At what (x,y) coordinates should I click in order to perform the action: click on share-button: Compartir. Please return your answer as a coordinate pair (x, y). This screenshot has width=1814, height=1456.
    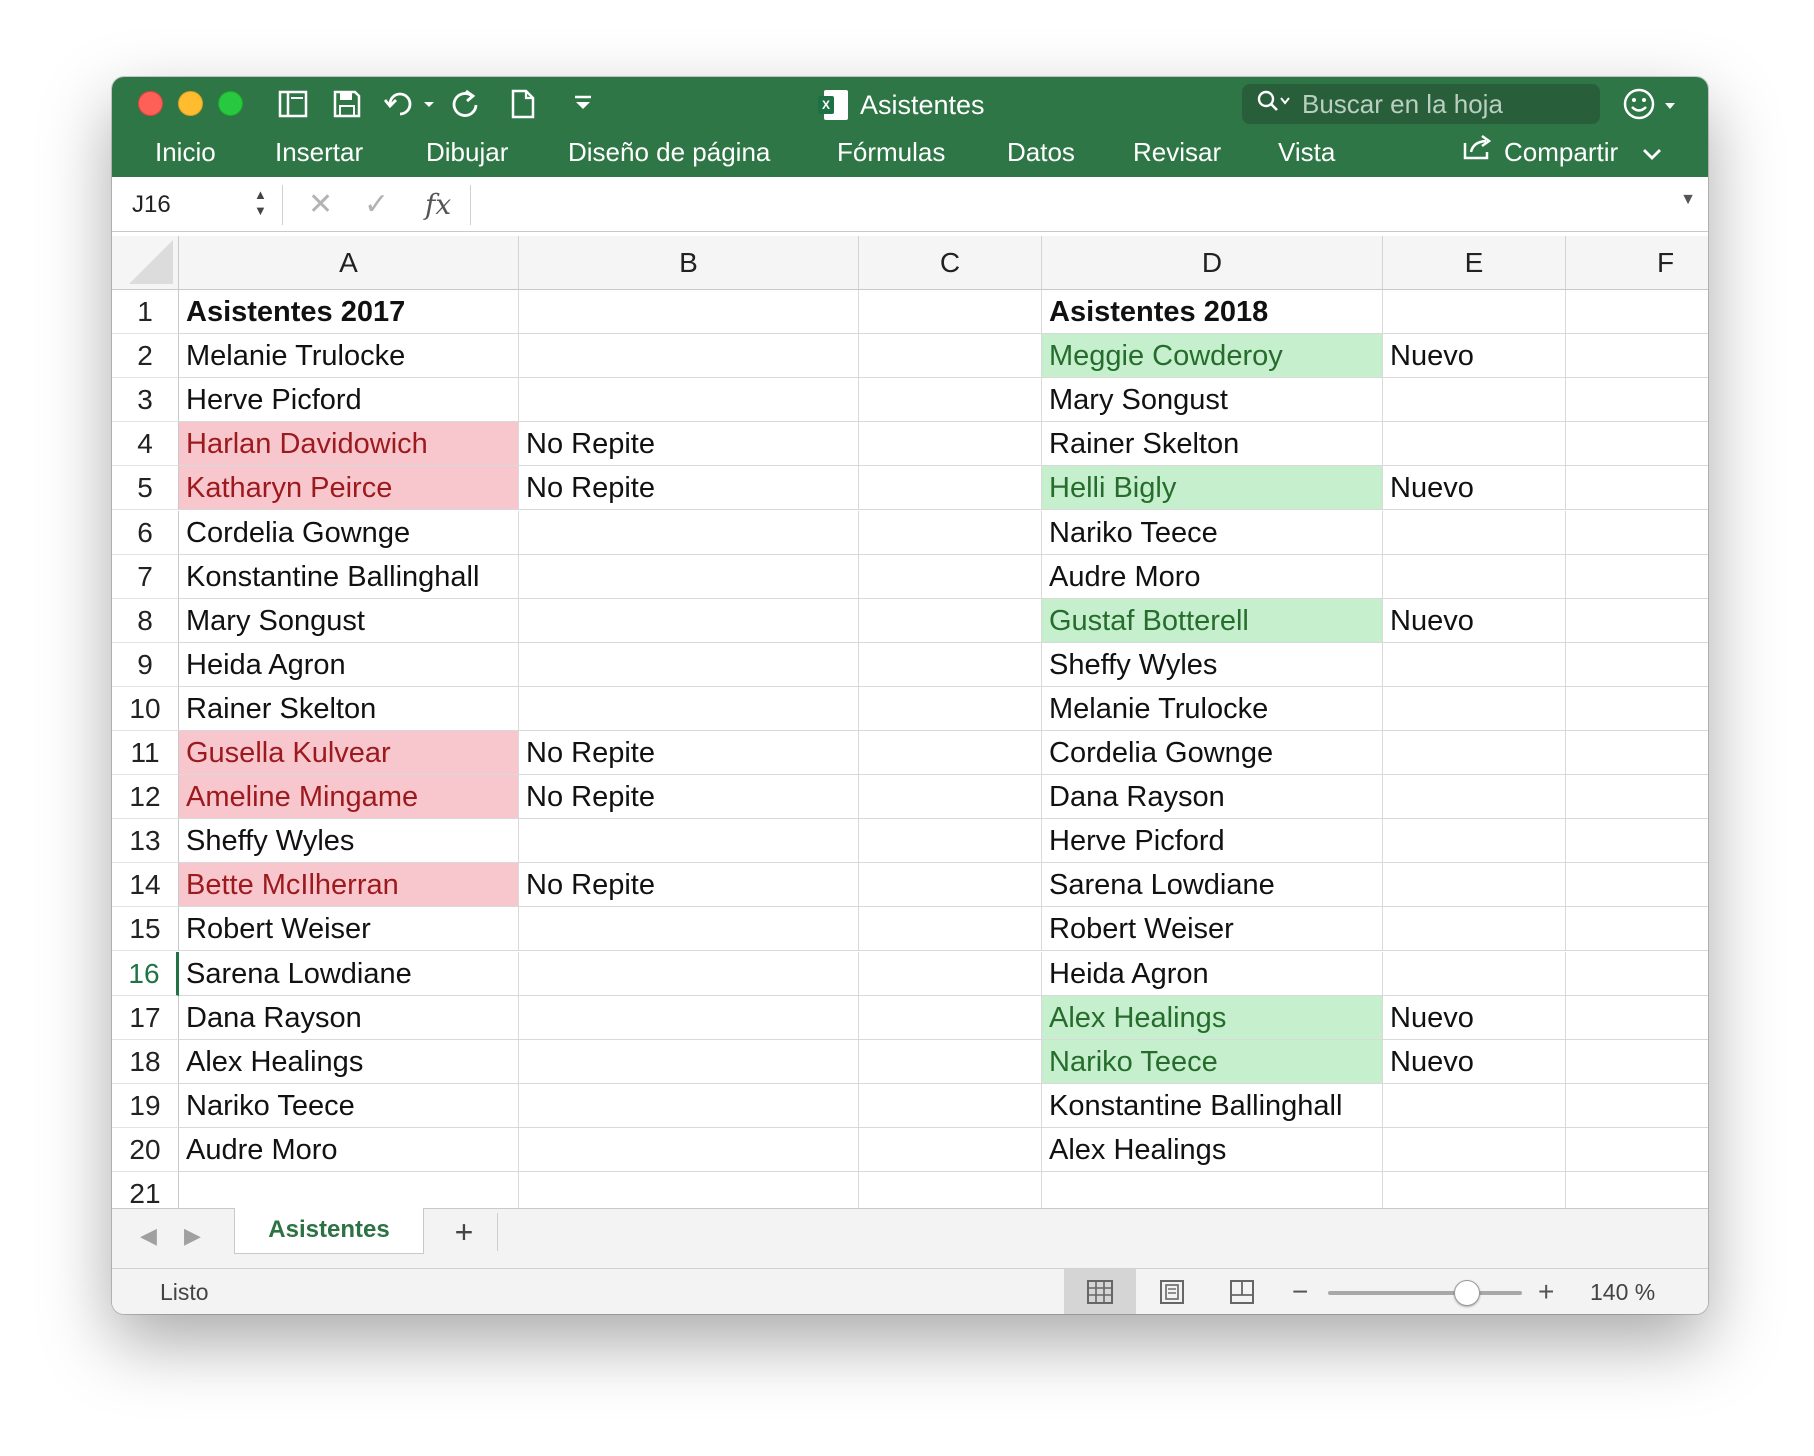
    Looking at the image, I should click on (1562, 152).